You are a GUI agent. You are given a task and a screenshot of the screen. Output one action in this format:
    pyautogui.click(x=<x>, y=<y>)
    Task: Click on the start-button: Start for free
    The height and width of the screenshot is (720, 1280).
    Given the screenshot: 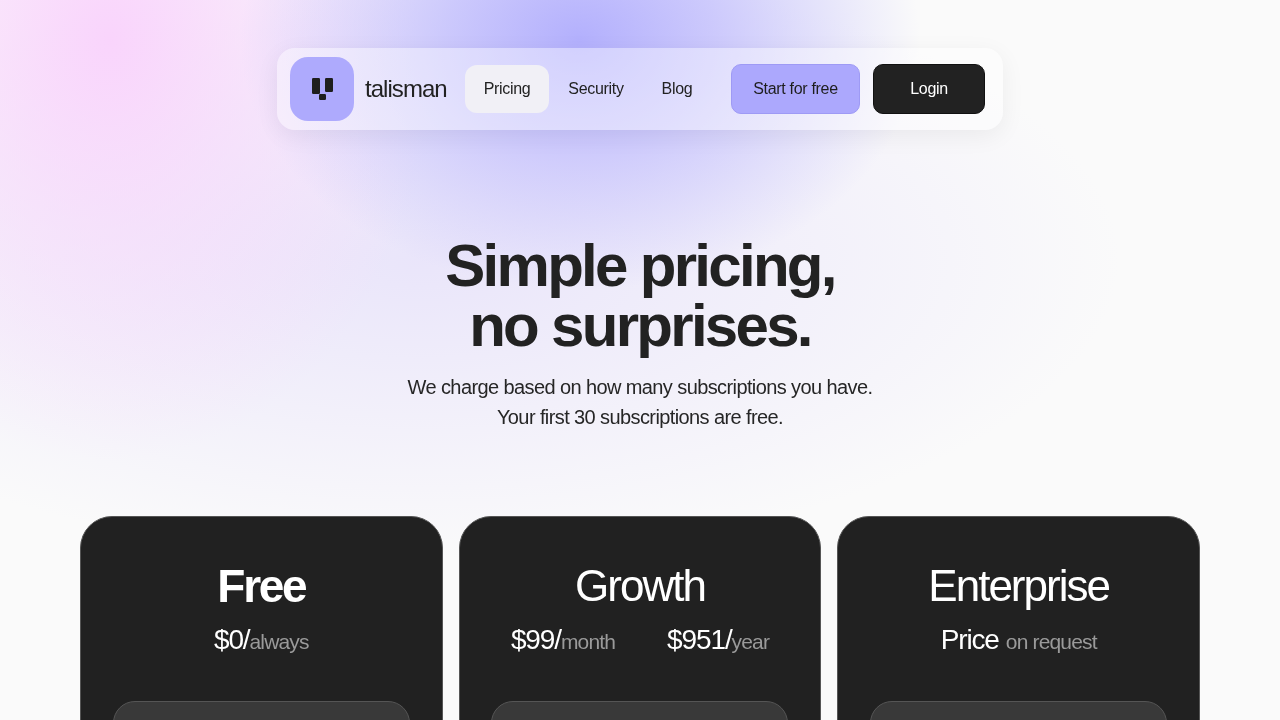 What is the action you would take?
    pyautogui.click(x=795, y=89)
    